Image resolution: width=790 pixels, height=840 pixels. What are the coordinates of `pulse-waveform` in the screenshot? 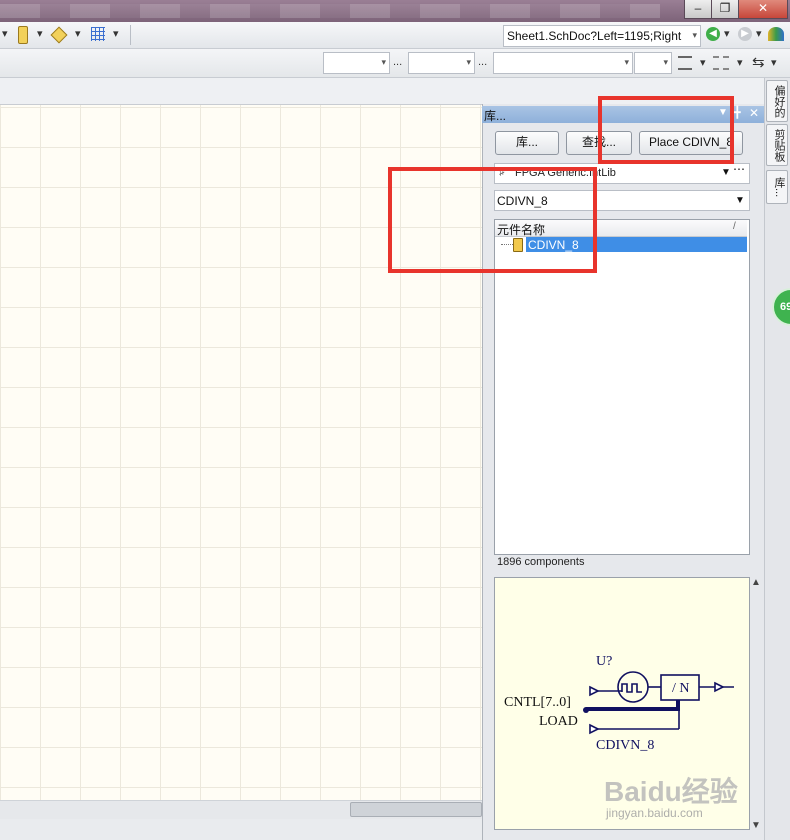 It's located at (631, 688).